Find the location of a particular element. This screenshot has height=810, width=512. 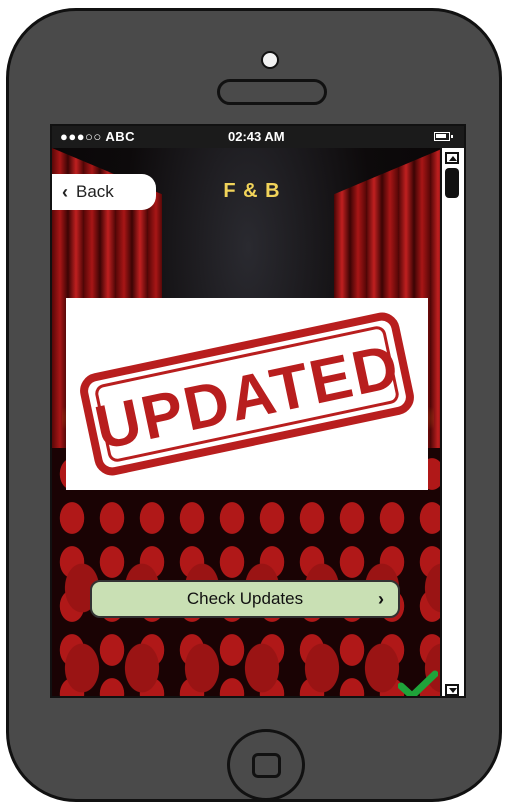

home-button is located at coordinates (266, 765).